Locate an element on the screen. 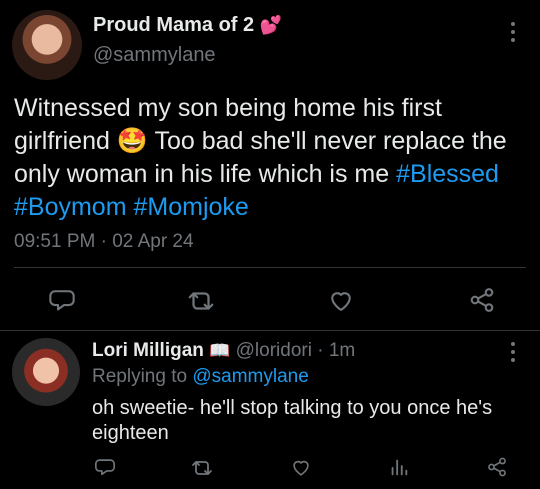 The width and height of the screenshot is (540, 489). reply-author-handle: @loridori is located at coordinates (274, 350).